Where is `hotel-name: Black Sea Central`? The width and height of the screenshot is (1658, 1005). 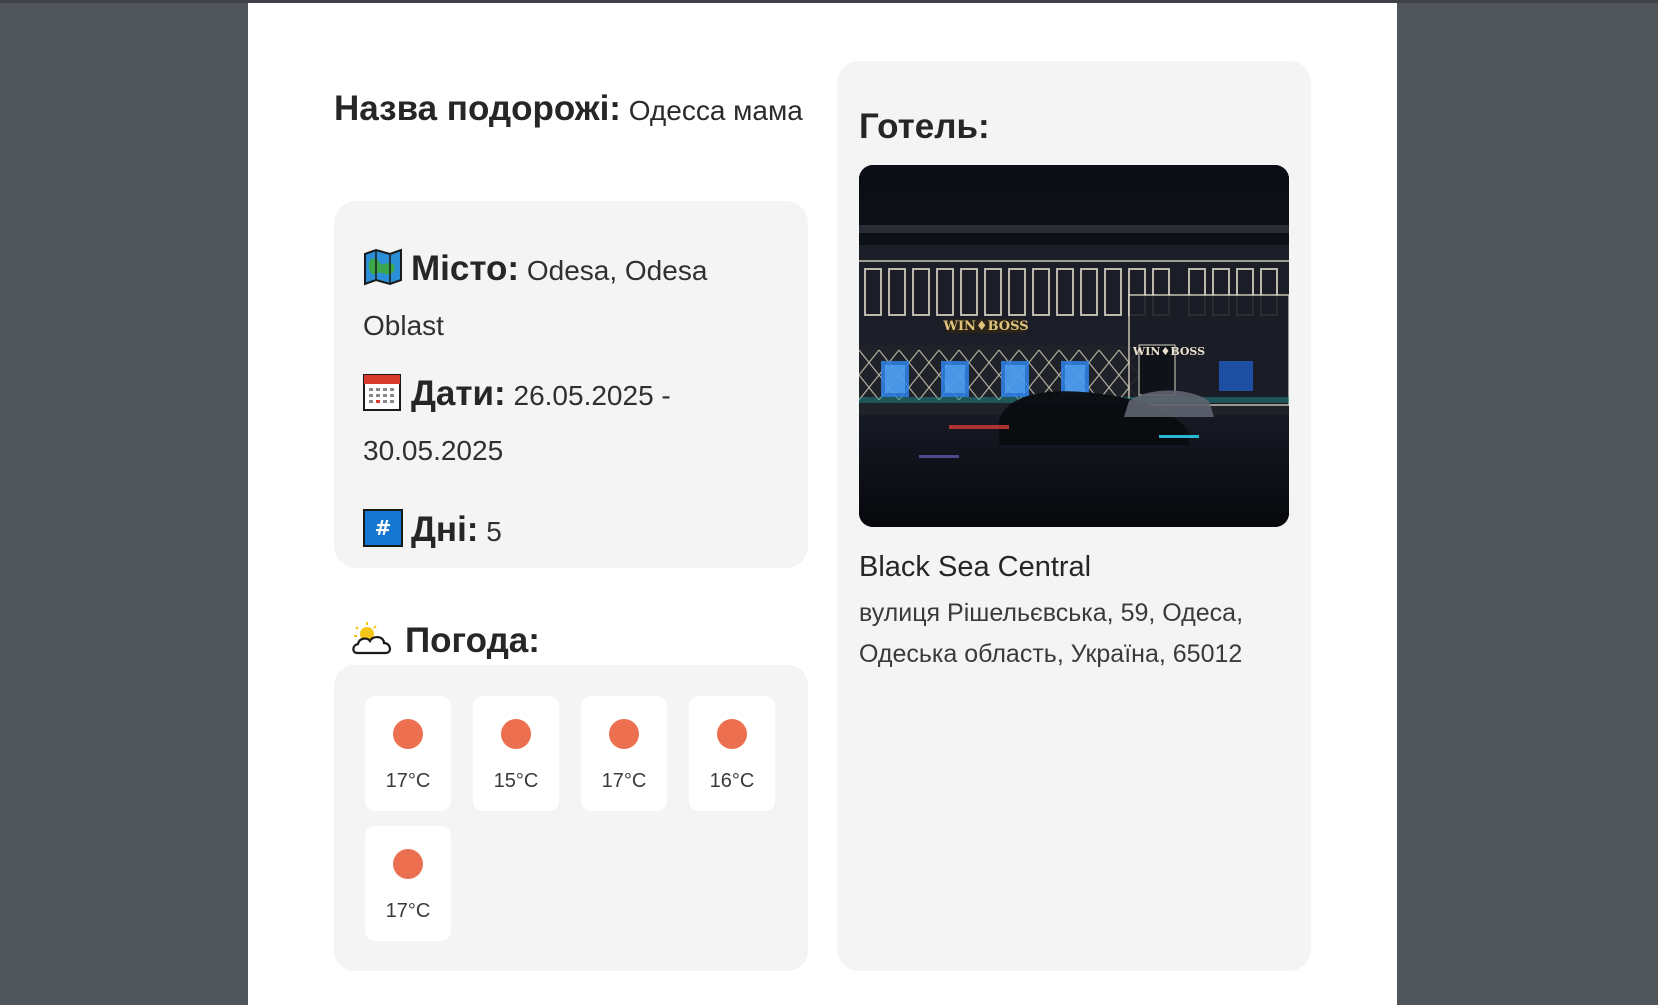
hotel-name: Black Sea Central is located at coordinates (975, 567).